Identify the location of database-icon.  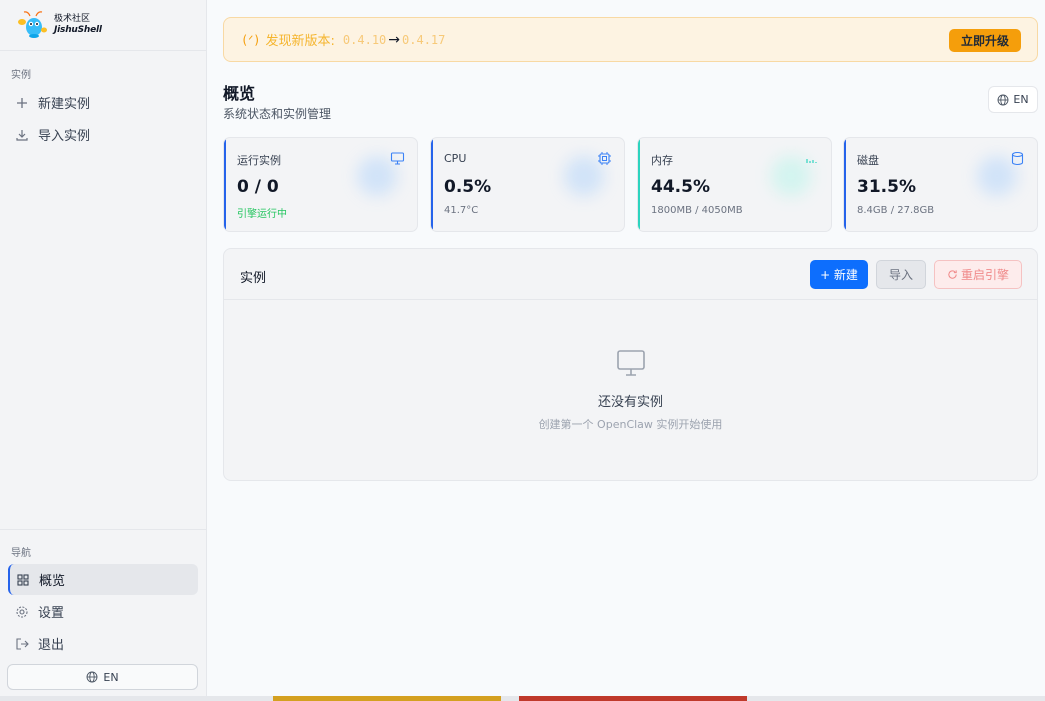
(1017, 158).